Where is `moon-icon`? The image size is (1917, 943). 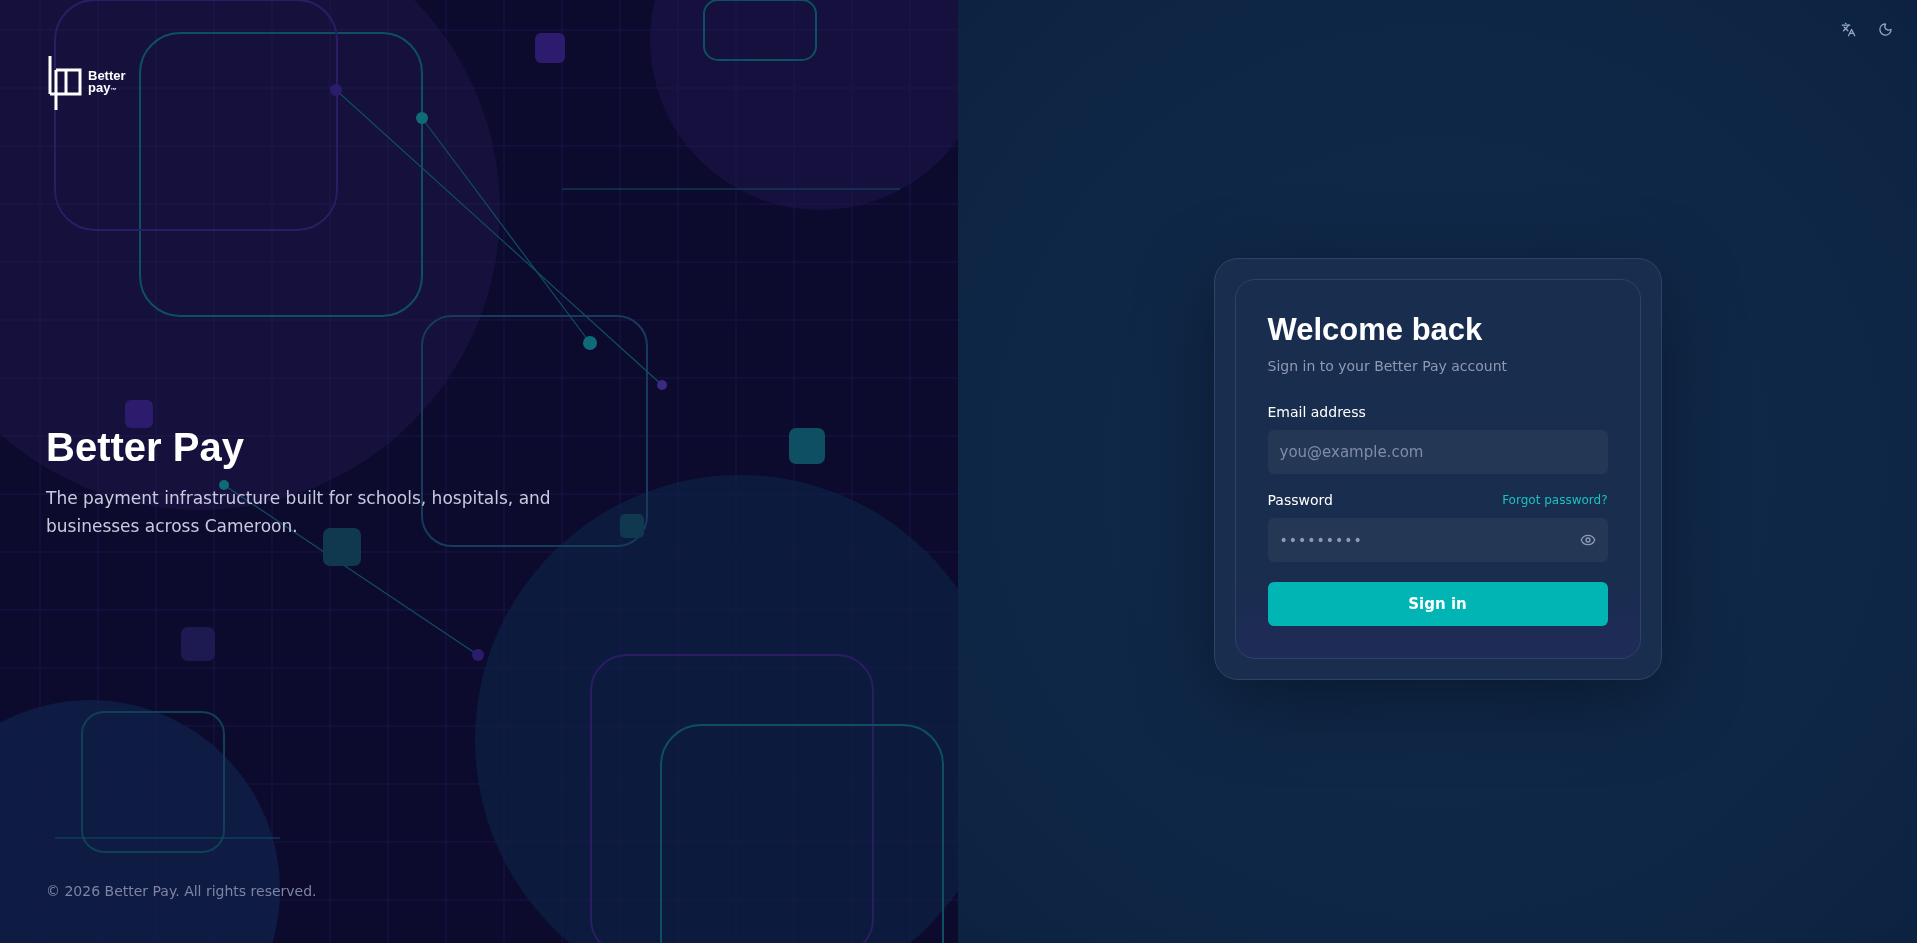
moon-icon is located at coordinates (1885, 29).